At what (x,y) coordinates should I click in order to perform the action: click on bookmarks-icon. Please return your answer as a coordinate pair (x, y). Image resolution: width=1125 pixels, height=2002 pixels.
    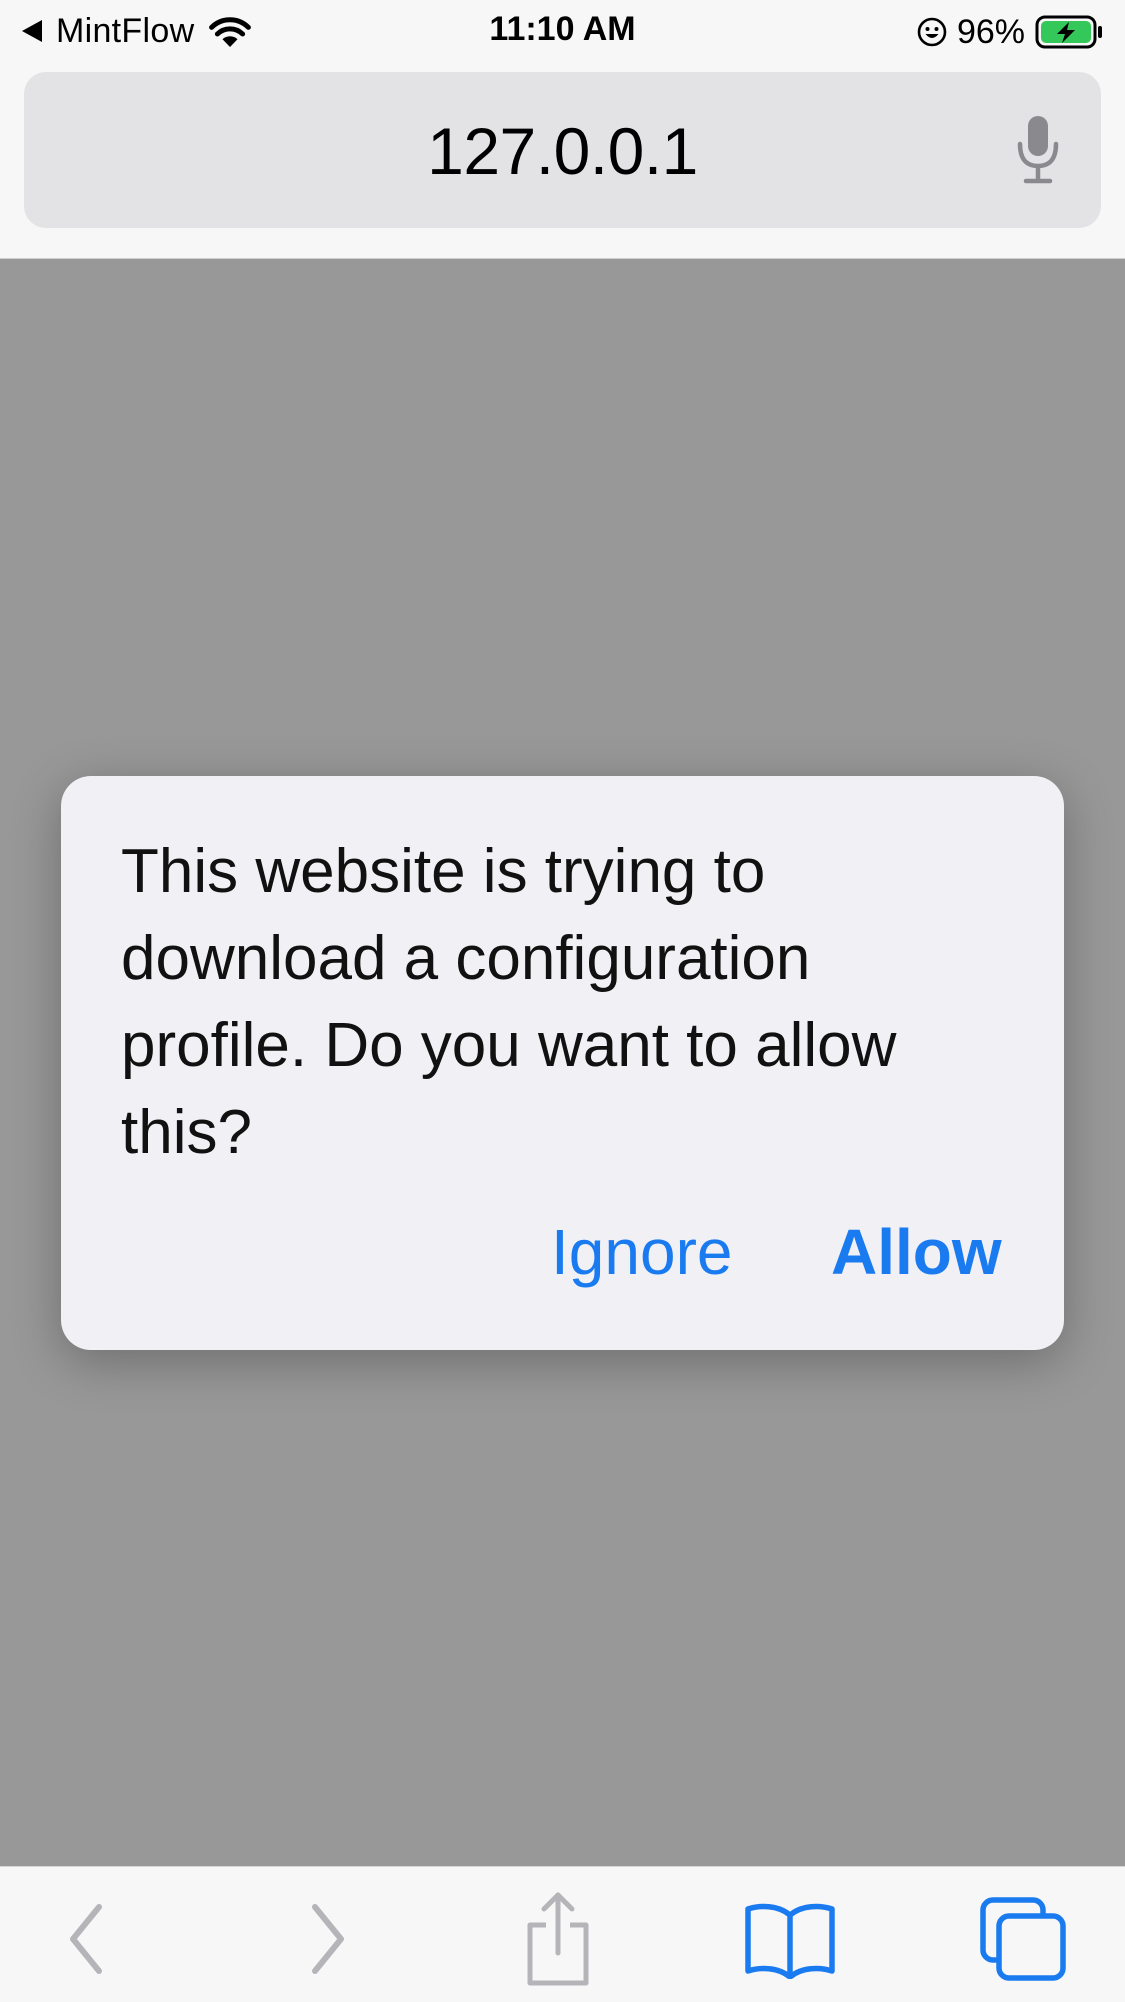
    Looking at the image, I should click on (790, 1941).